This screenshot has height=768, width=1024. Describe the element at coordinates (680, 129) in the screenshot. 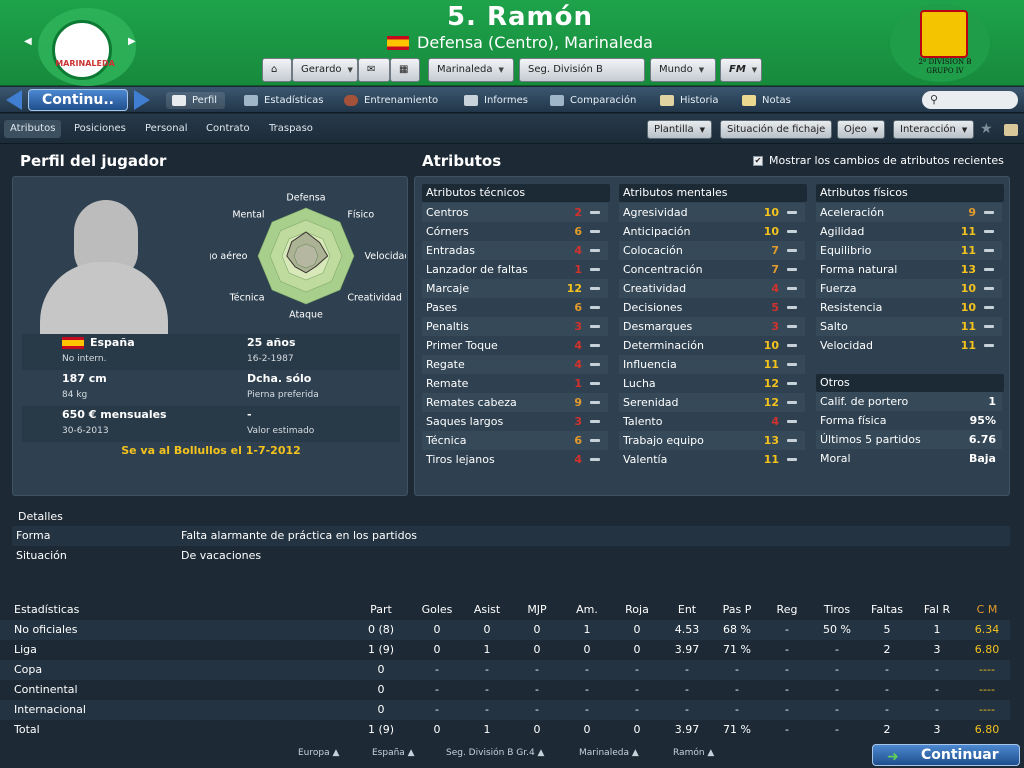

I see `plantilla-dropdown: Plantilla ▼` at that location.